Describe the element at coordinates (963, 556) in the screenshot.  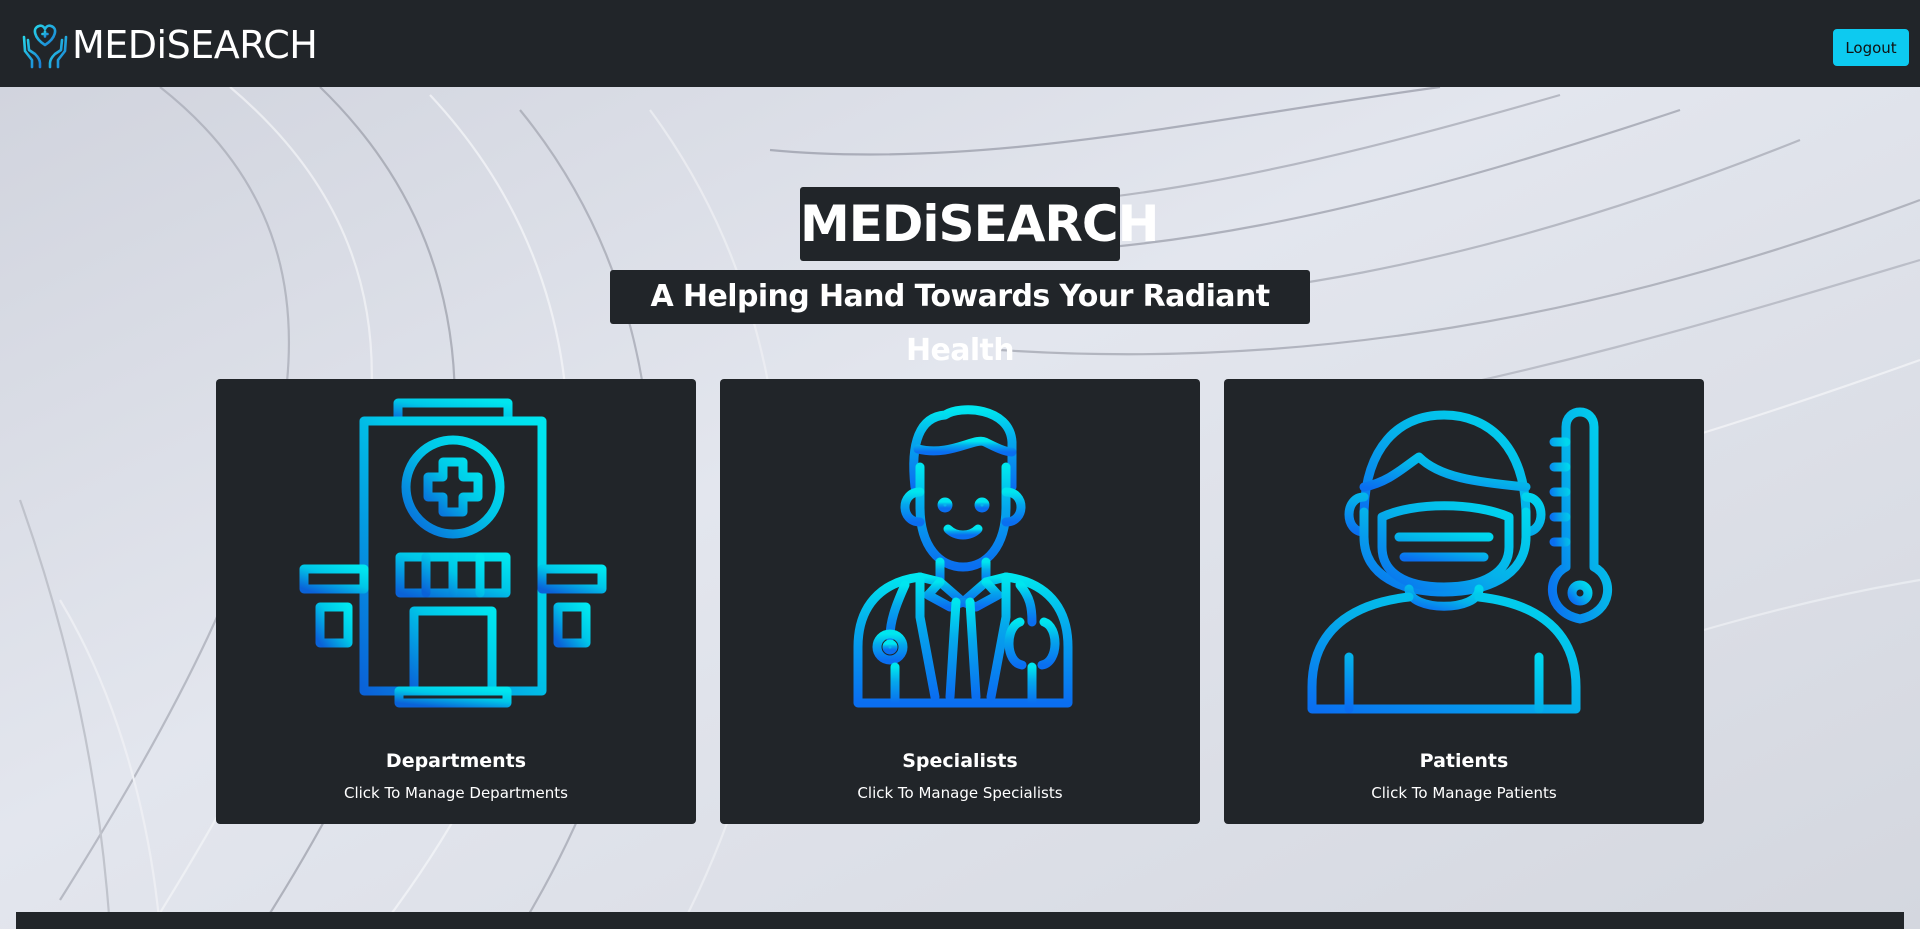
I see `doctor-specialist-icon` at that location.